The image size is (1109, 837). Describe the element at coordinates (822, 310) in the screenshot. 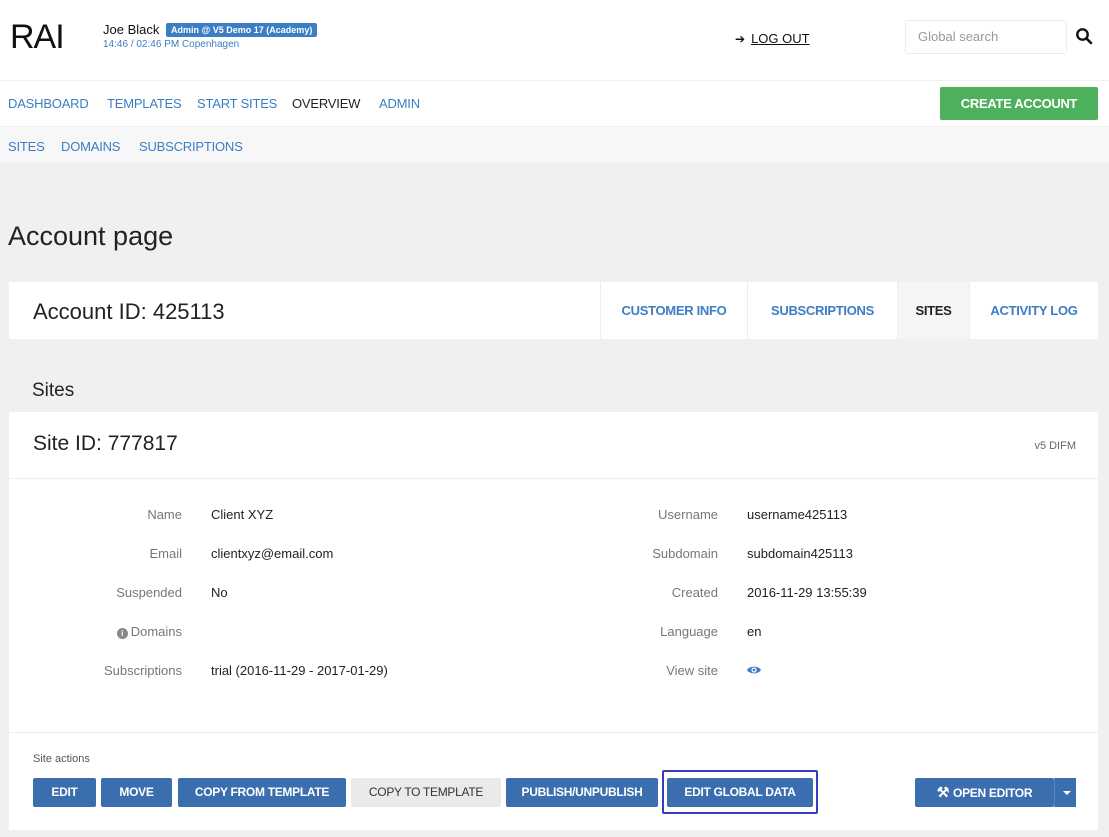

I see `tab-subscriptions: SUBSCRIPTIONS` at that location.